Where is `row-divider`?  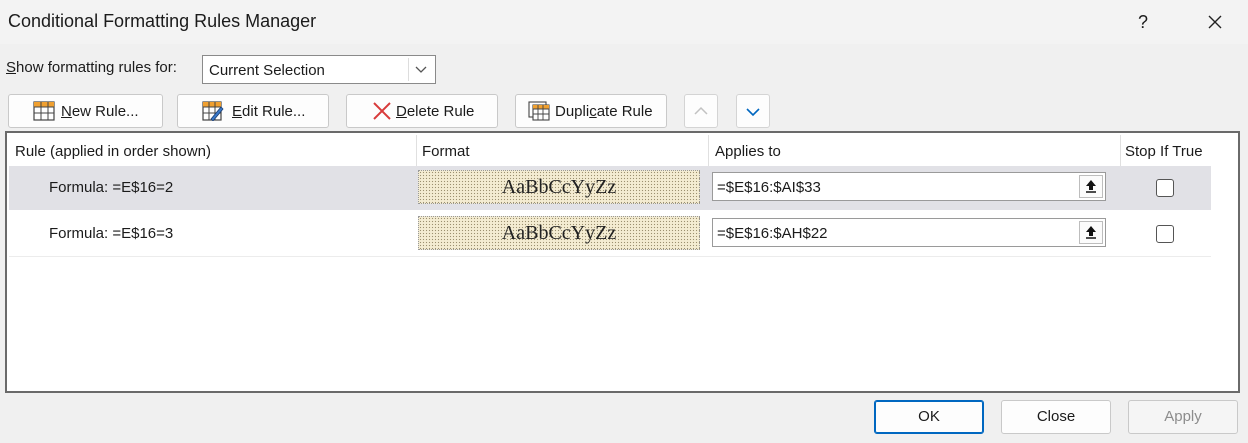 row-divider is located at coordinates (610, 256).